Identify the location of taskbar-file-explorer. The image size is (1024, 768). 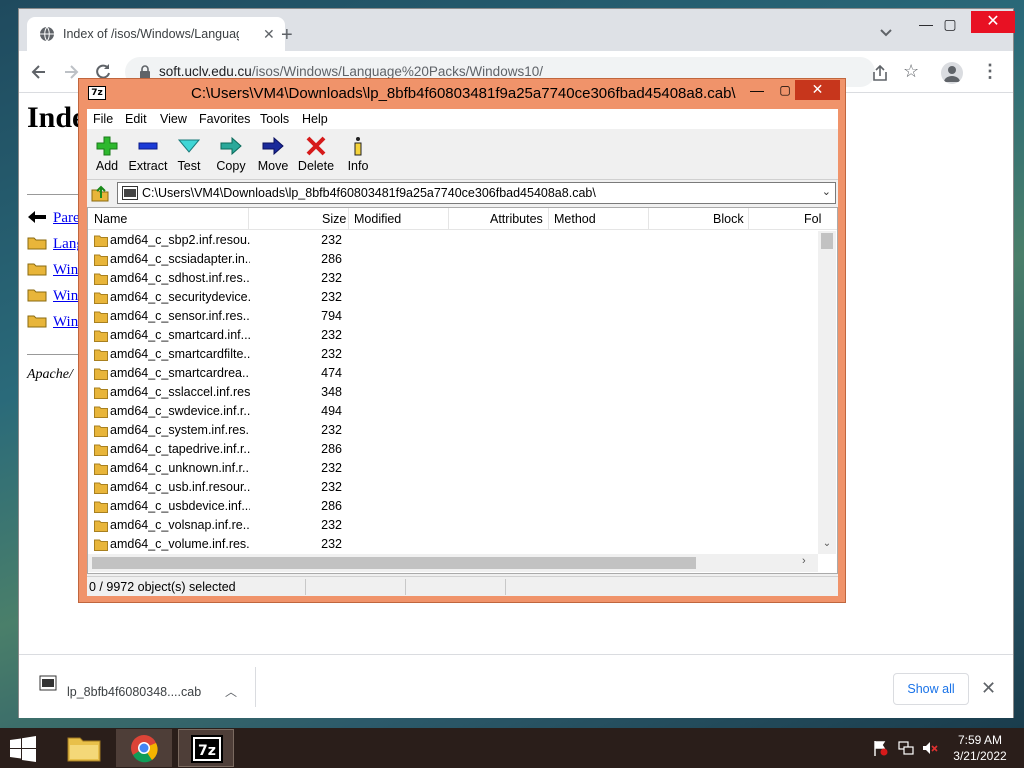
(84, 748).